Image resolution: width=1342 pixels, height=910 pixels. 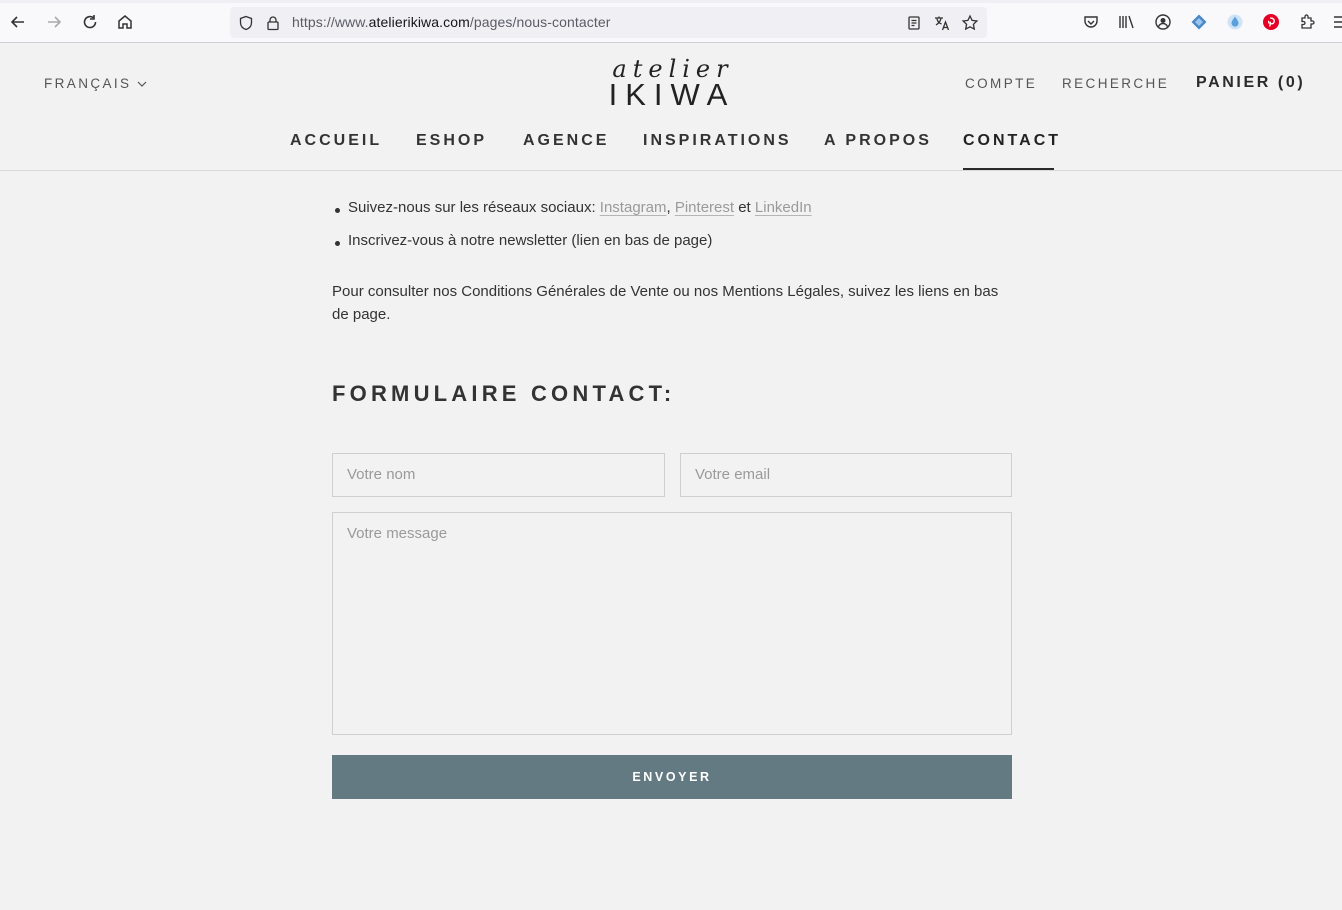 What do you see at coordinates (273, 23) in the screenshot?
I see `lock-icon` at bounding box center [273, 23].